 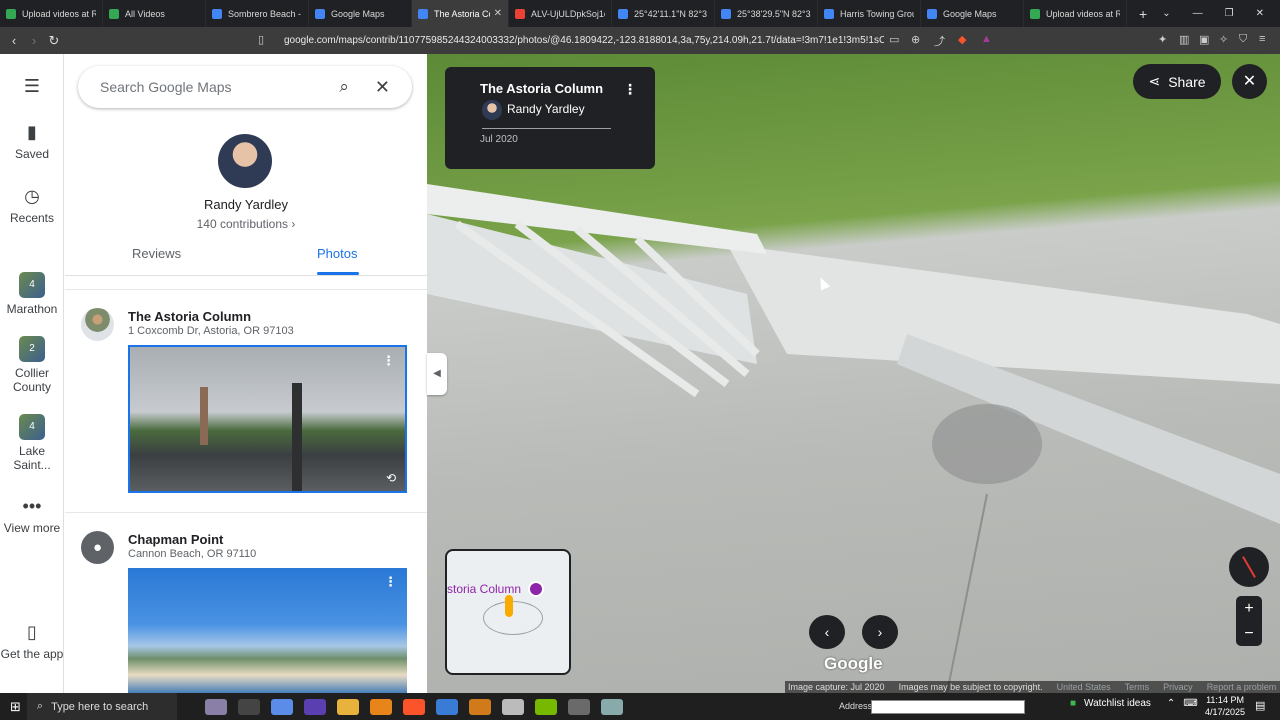 I want to click on new-tab-icon: +, so click(x=1143, y=14).